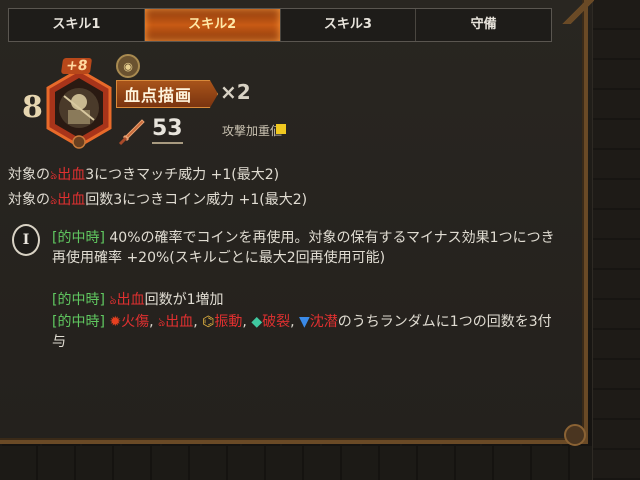 This screenshot has height=480, width=640. I want to click on bleed-icon: ঌ, so click(113, 300).